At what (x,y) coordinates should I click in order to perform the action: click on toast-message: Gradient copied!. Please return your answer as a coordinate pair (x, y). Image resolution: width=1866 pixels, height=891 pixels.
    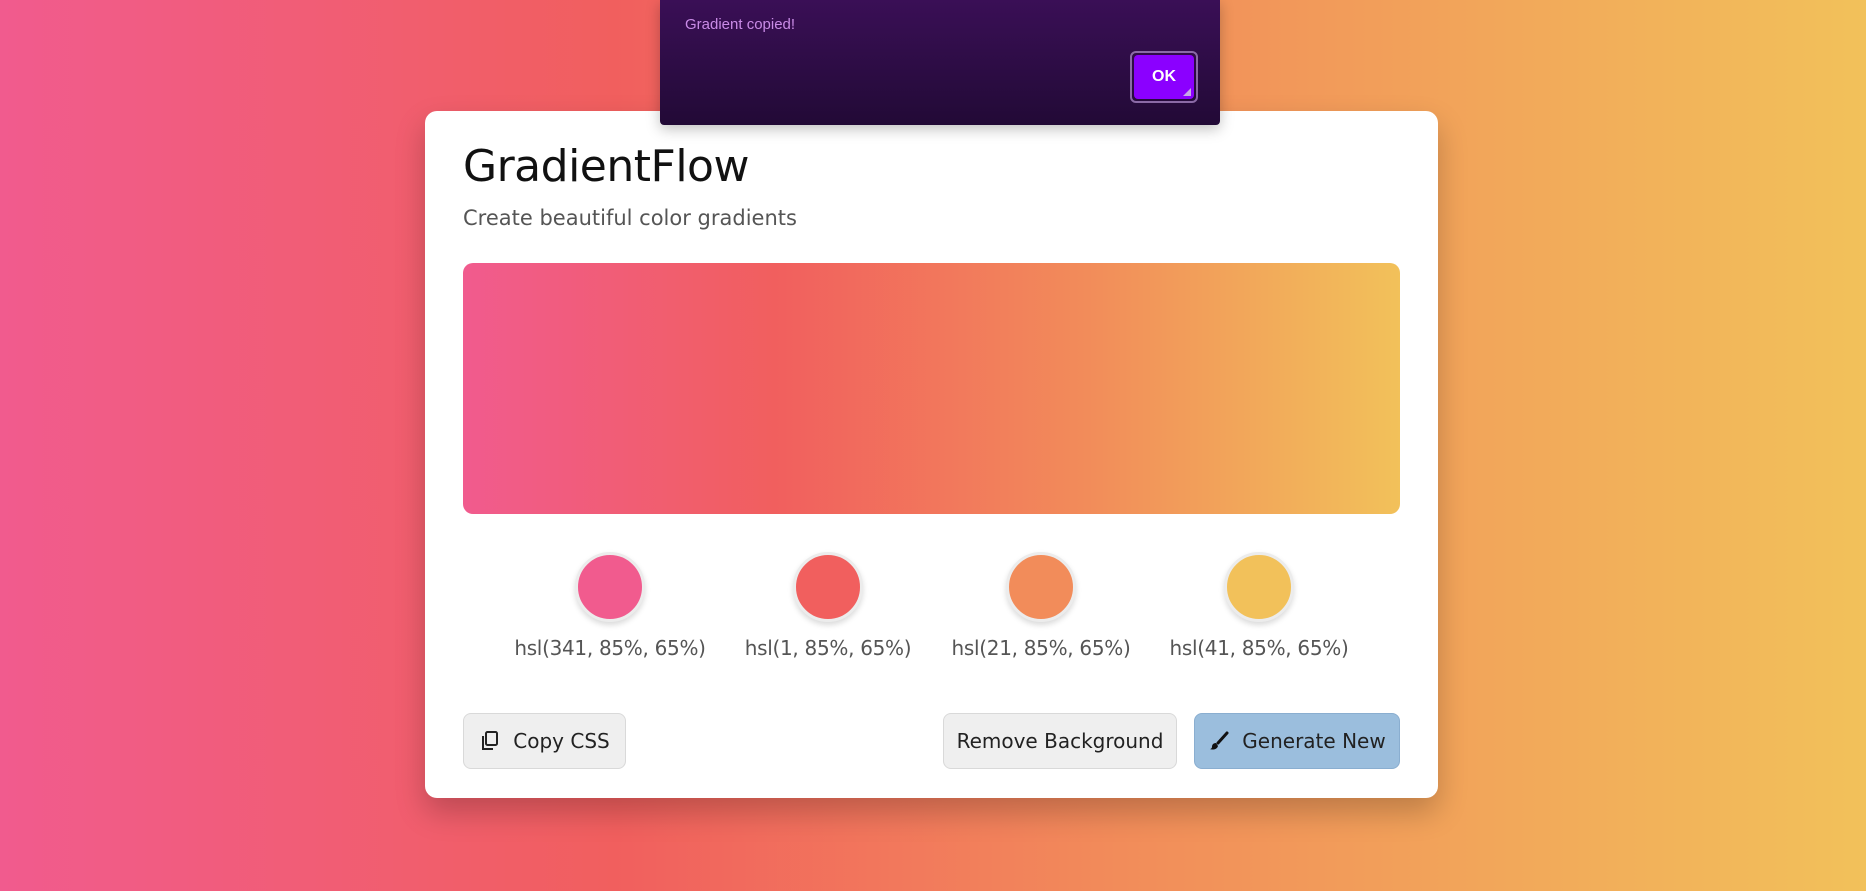
    Looking at the image, I should click on (740, 24).